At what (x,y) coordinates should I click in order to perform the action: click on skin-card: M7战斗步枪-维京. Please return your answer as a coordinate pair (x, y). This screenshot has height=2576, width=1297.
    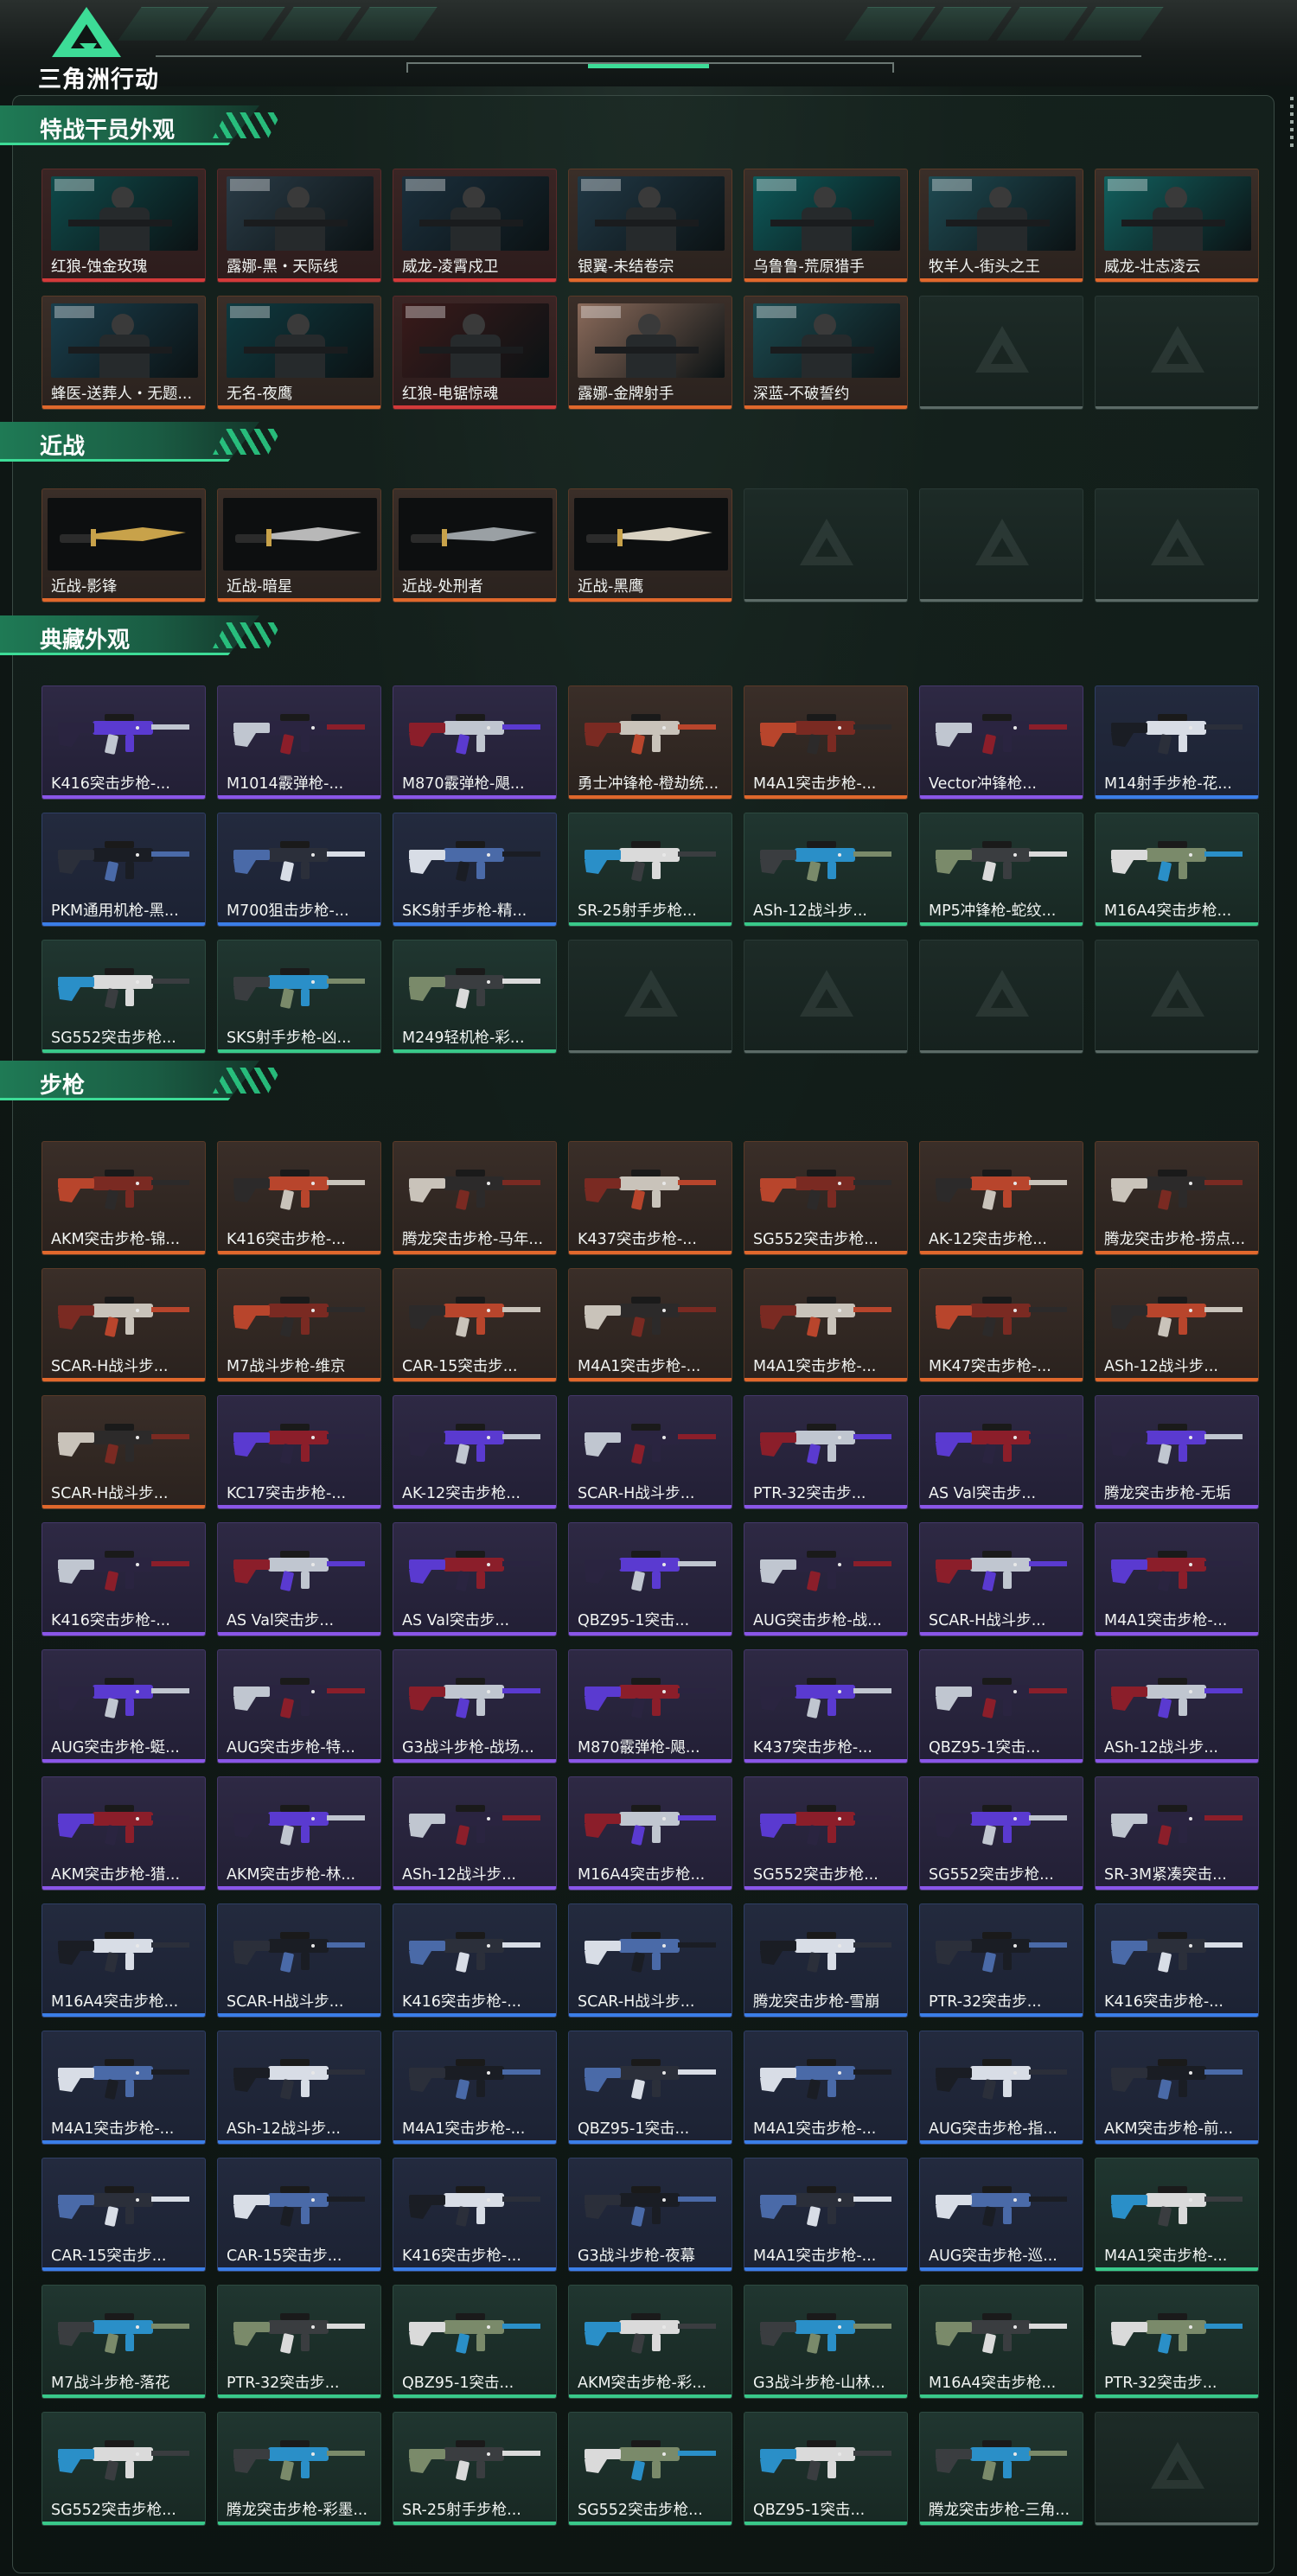
    Looking at the image, I should click on (299, 1325).